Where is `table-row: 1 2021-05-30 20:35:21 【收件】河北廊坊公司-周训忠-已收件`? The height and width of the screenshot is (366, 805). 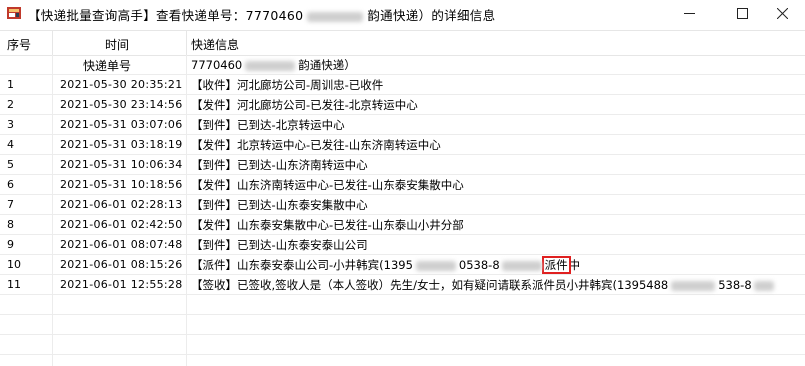 table-row: 1 2021-05-30 20:35:21 【收件】河北廊坊公司-周训忠-已收件 is located at coordinates (402, 85).